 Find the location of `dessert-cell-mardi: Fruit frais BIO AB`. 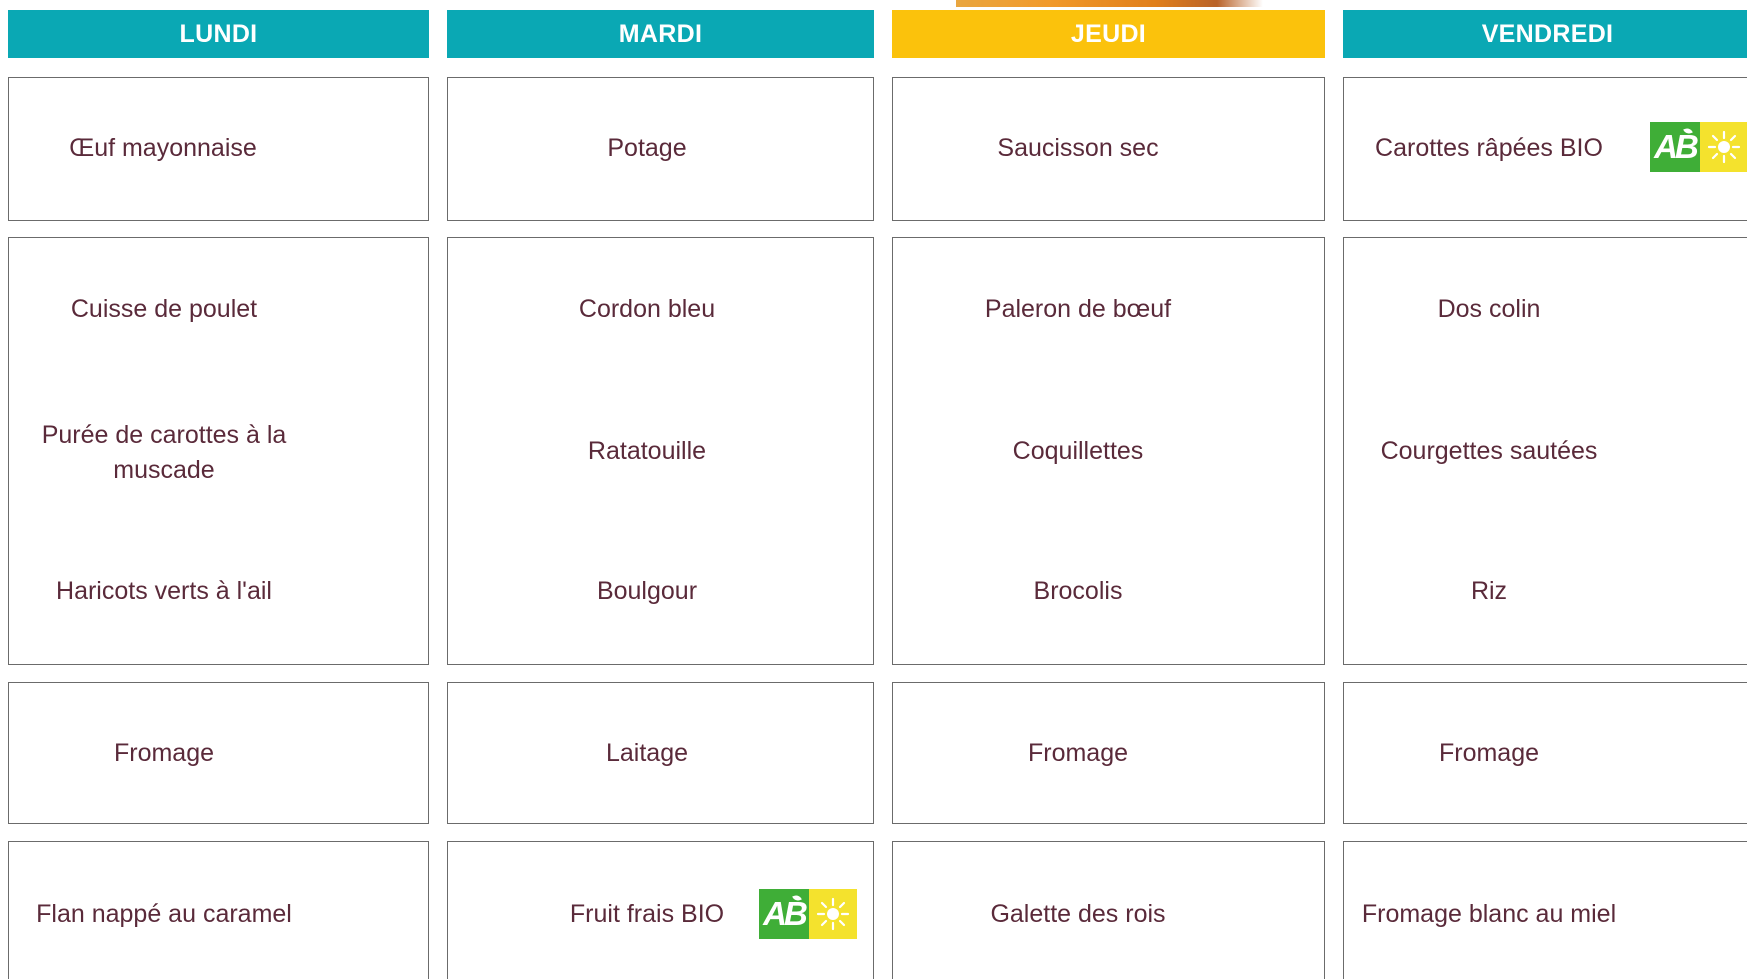

dessert-cell-mardi: Fruit frais BIO AB is located at coordinates (660, 910).